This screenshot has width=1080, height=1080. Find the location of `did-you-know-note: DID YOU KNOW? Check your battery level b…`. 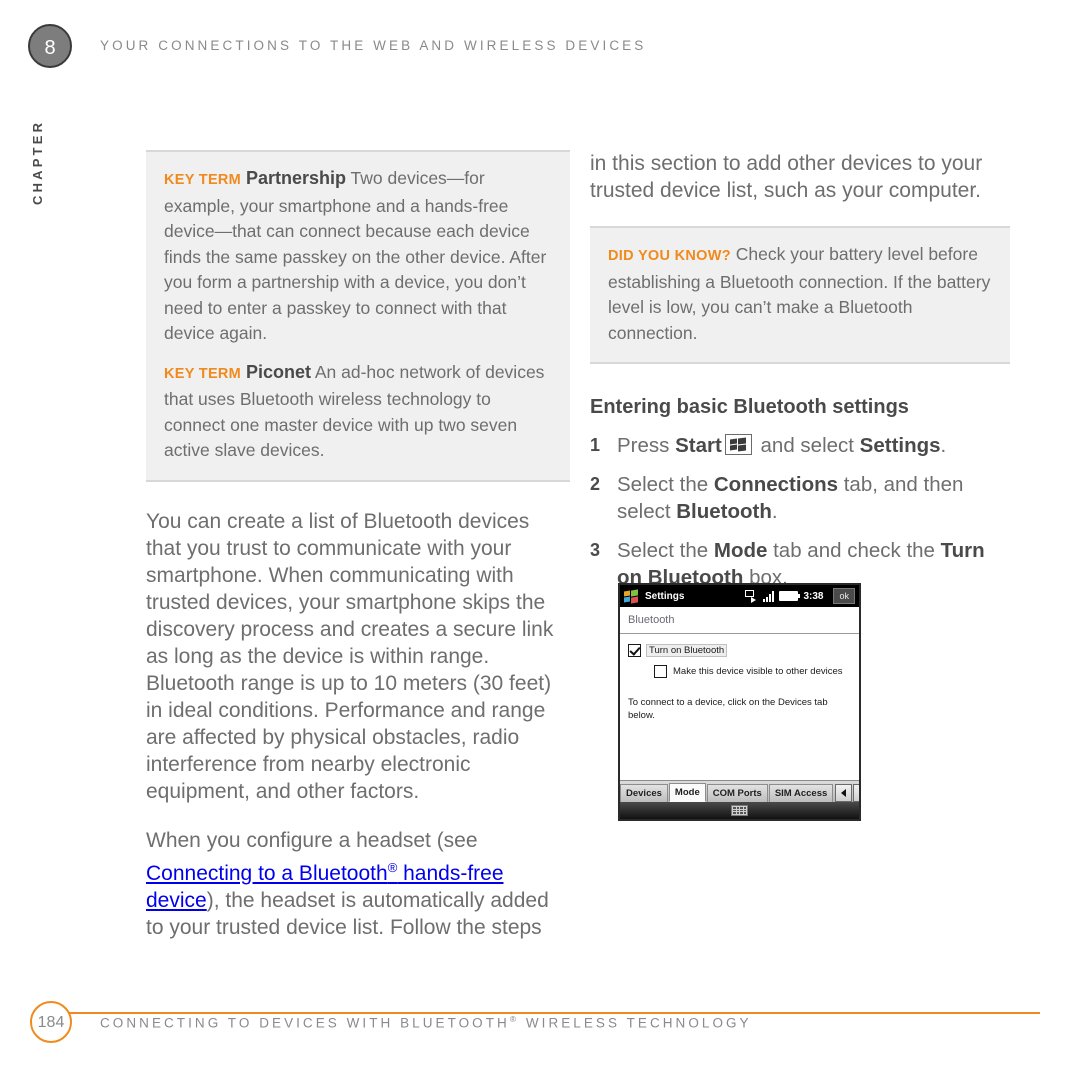

did-you-know-note: DID YOU KNOW? Check your battery level b… is located at coordinates (800, 294).